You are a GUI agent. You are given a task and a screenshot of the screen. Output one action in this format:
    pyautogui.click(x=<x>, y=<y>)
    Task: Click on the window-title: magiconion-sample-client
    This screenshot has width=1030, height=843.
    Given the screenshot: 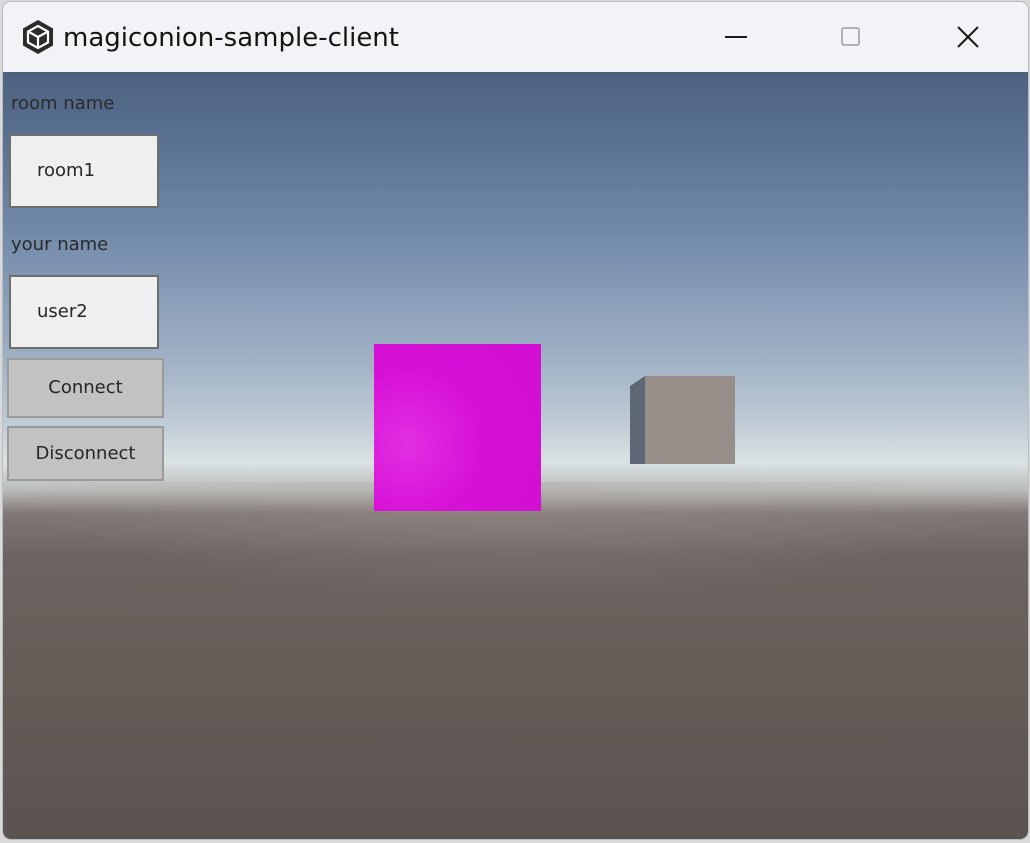 What is the action you would take?
    pyautogui.click(x=231, y=38)
    